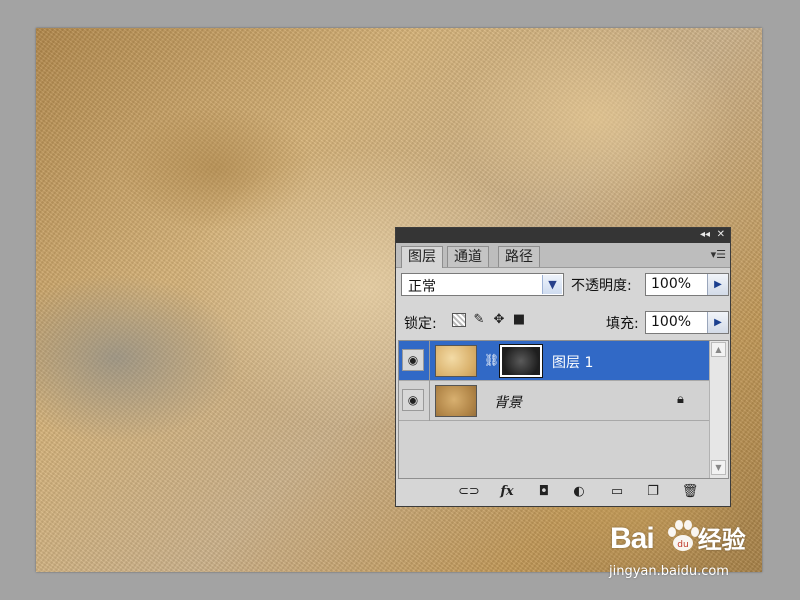 The image size is (800, 600). What do you see at coordinates (601, 286) in the screenshot?
I see `opacity-label: 不透明度:` at bounding box center [601, 286].